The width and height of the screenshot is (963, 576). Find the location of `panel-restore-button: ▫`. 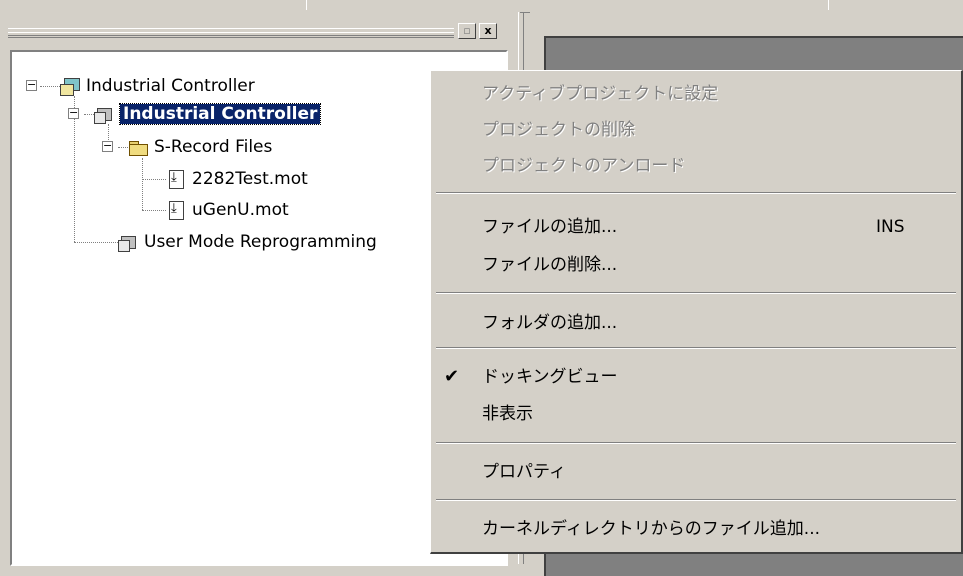

panel-restore-button: ▫ is located at coordinates (467, 31).